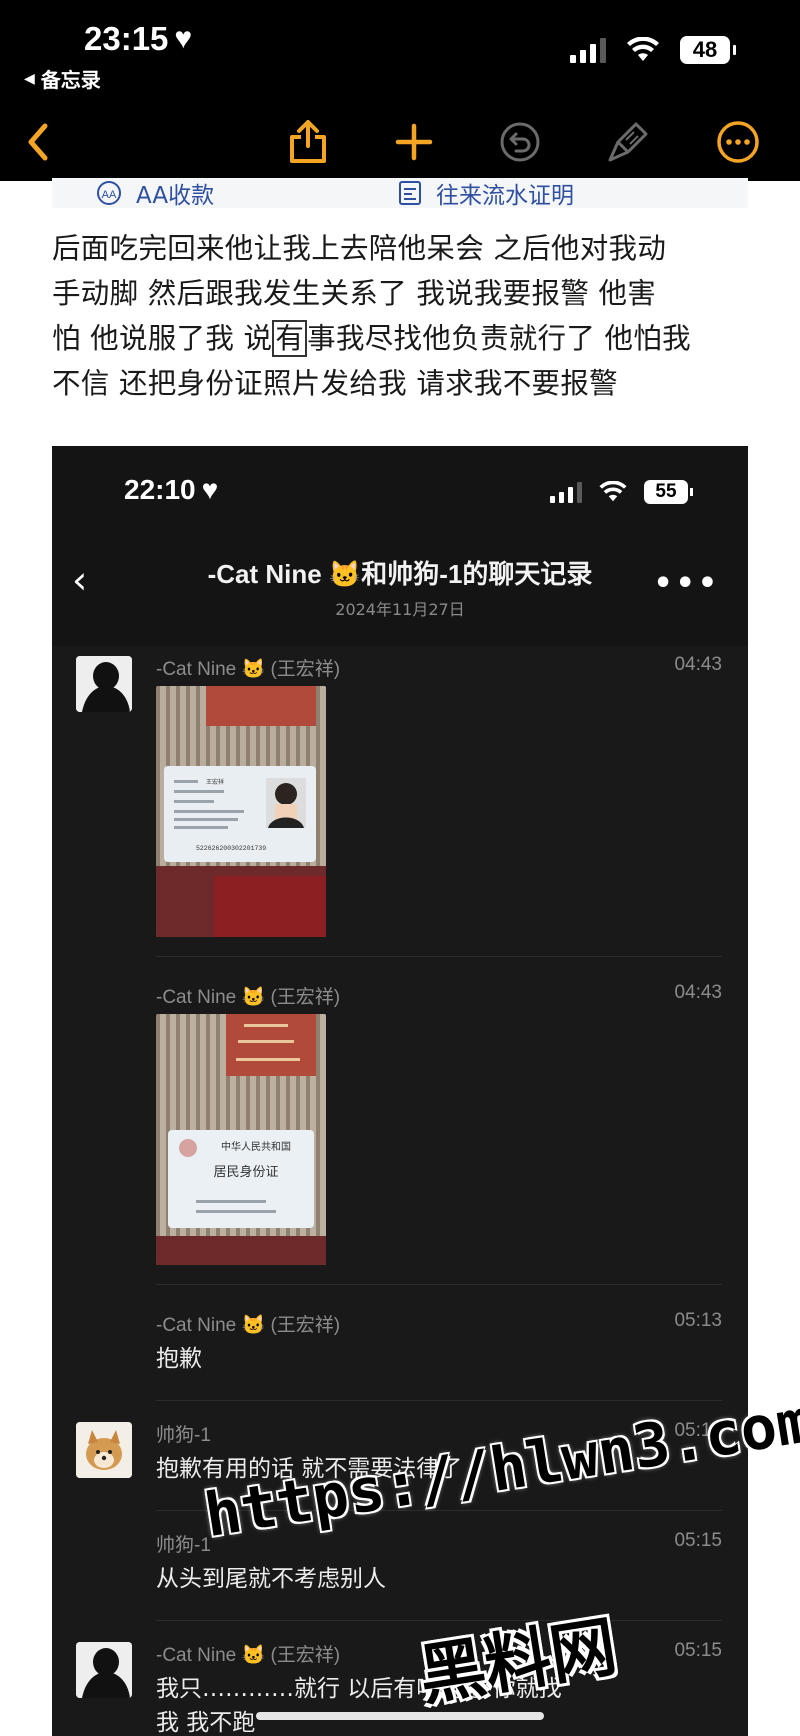  What do you see at coordinates (179, 1359) in the screenshot?
I see `message-text: 抱歉` at bounding box center [179, 1359].